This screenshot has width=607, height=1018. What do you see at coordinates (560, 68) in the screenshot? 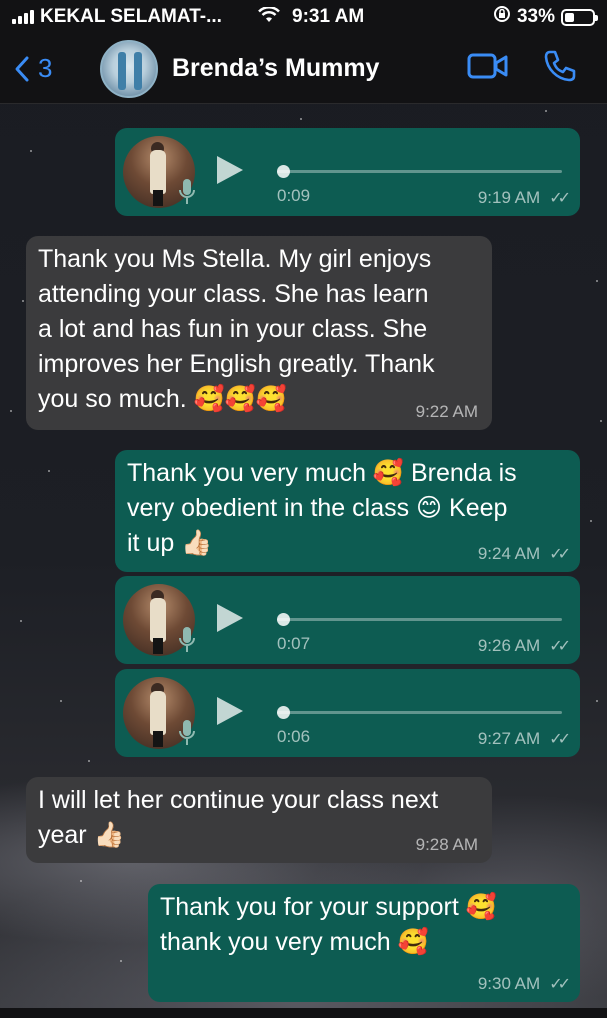
I see `phone-call-icon` at bounding box center [560, 68].